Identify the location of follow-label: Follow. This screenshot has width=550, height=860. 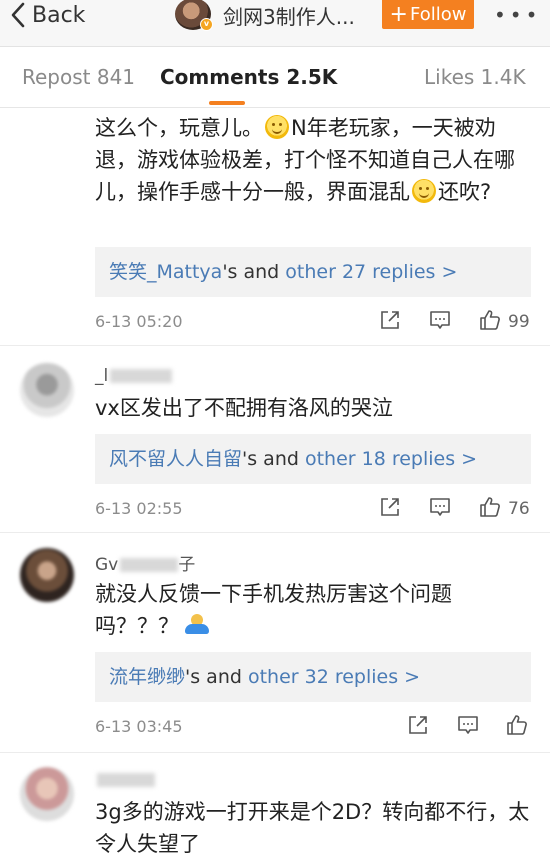
(438, 14).